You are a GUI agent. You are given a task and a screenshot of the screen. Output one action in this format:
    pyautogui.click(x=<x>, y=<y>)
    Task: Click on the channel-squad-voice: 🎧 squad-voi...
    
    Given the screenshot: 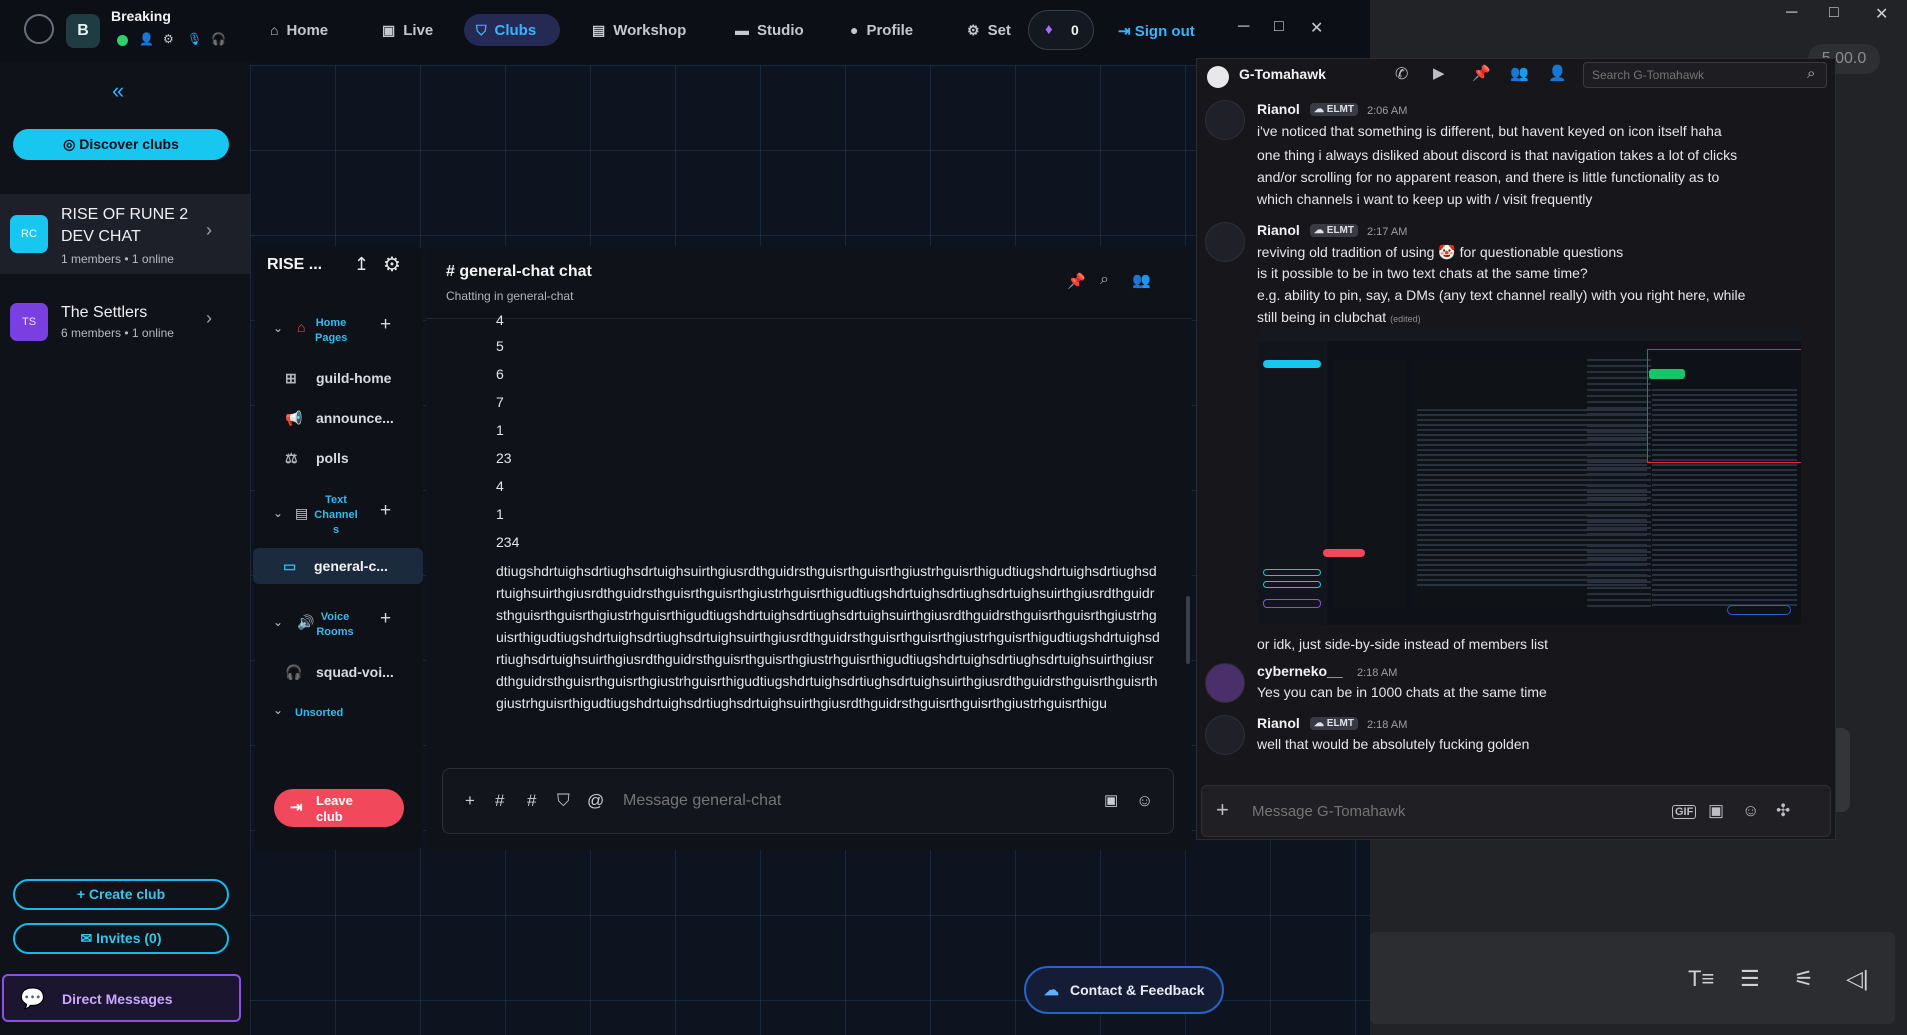 What is the action you would take?
    pyautogui.click(x=339, y=672)
    